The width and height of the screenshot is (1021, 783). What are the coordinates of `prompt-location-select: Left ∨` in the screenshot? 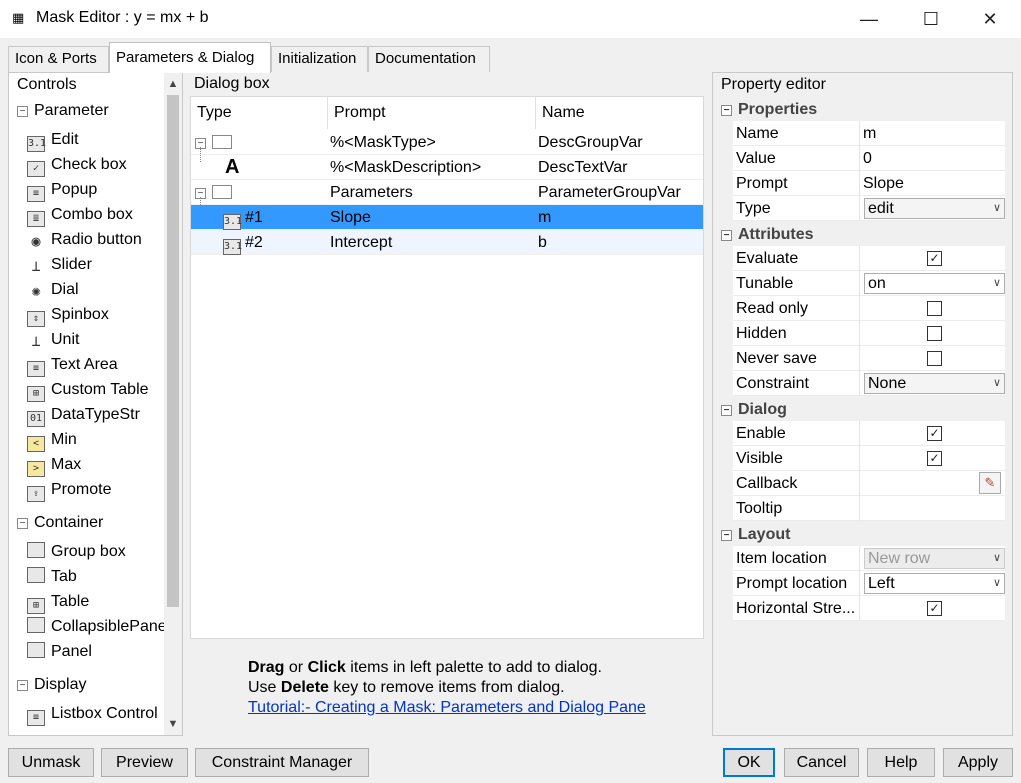 It's located at (934, 583).